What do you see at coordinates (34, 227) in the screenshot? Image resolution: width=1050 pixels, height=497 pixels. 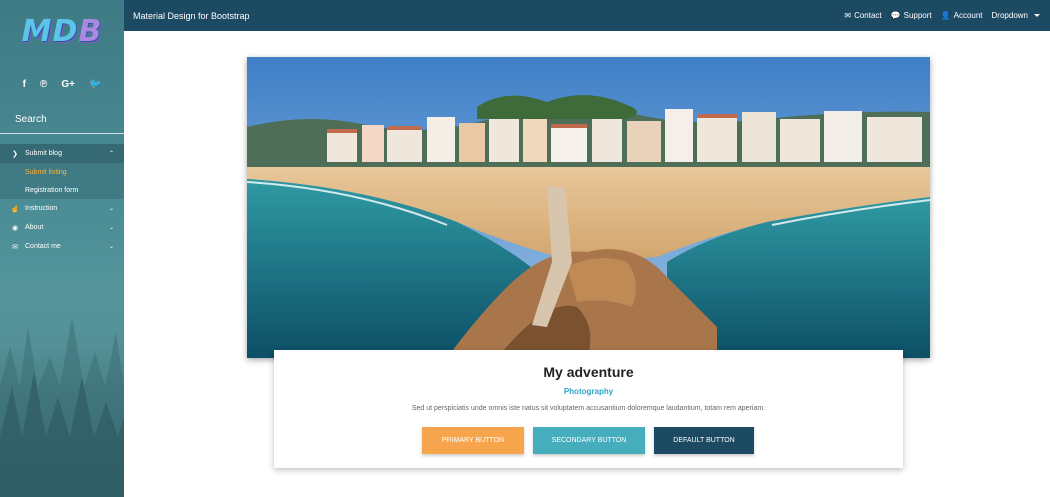 I see `sidebar-item-label: About` at bounding box center [34, 227].